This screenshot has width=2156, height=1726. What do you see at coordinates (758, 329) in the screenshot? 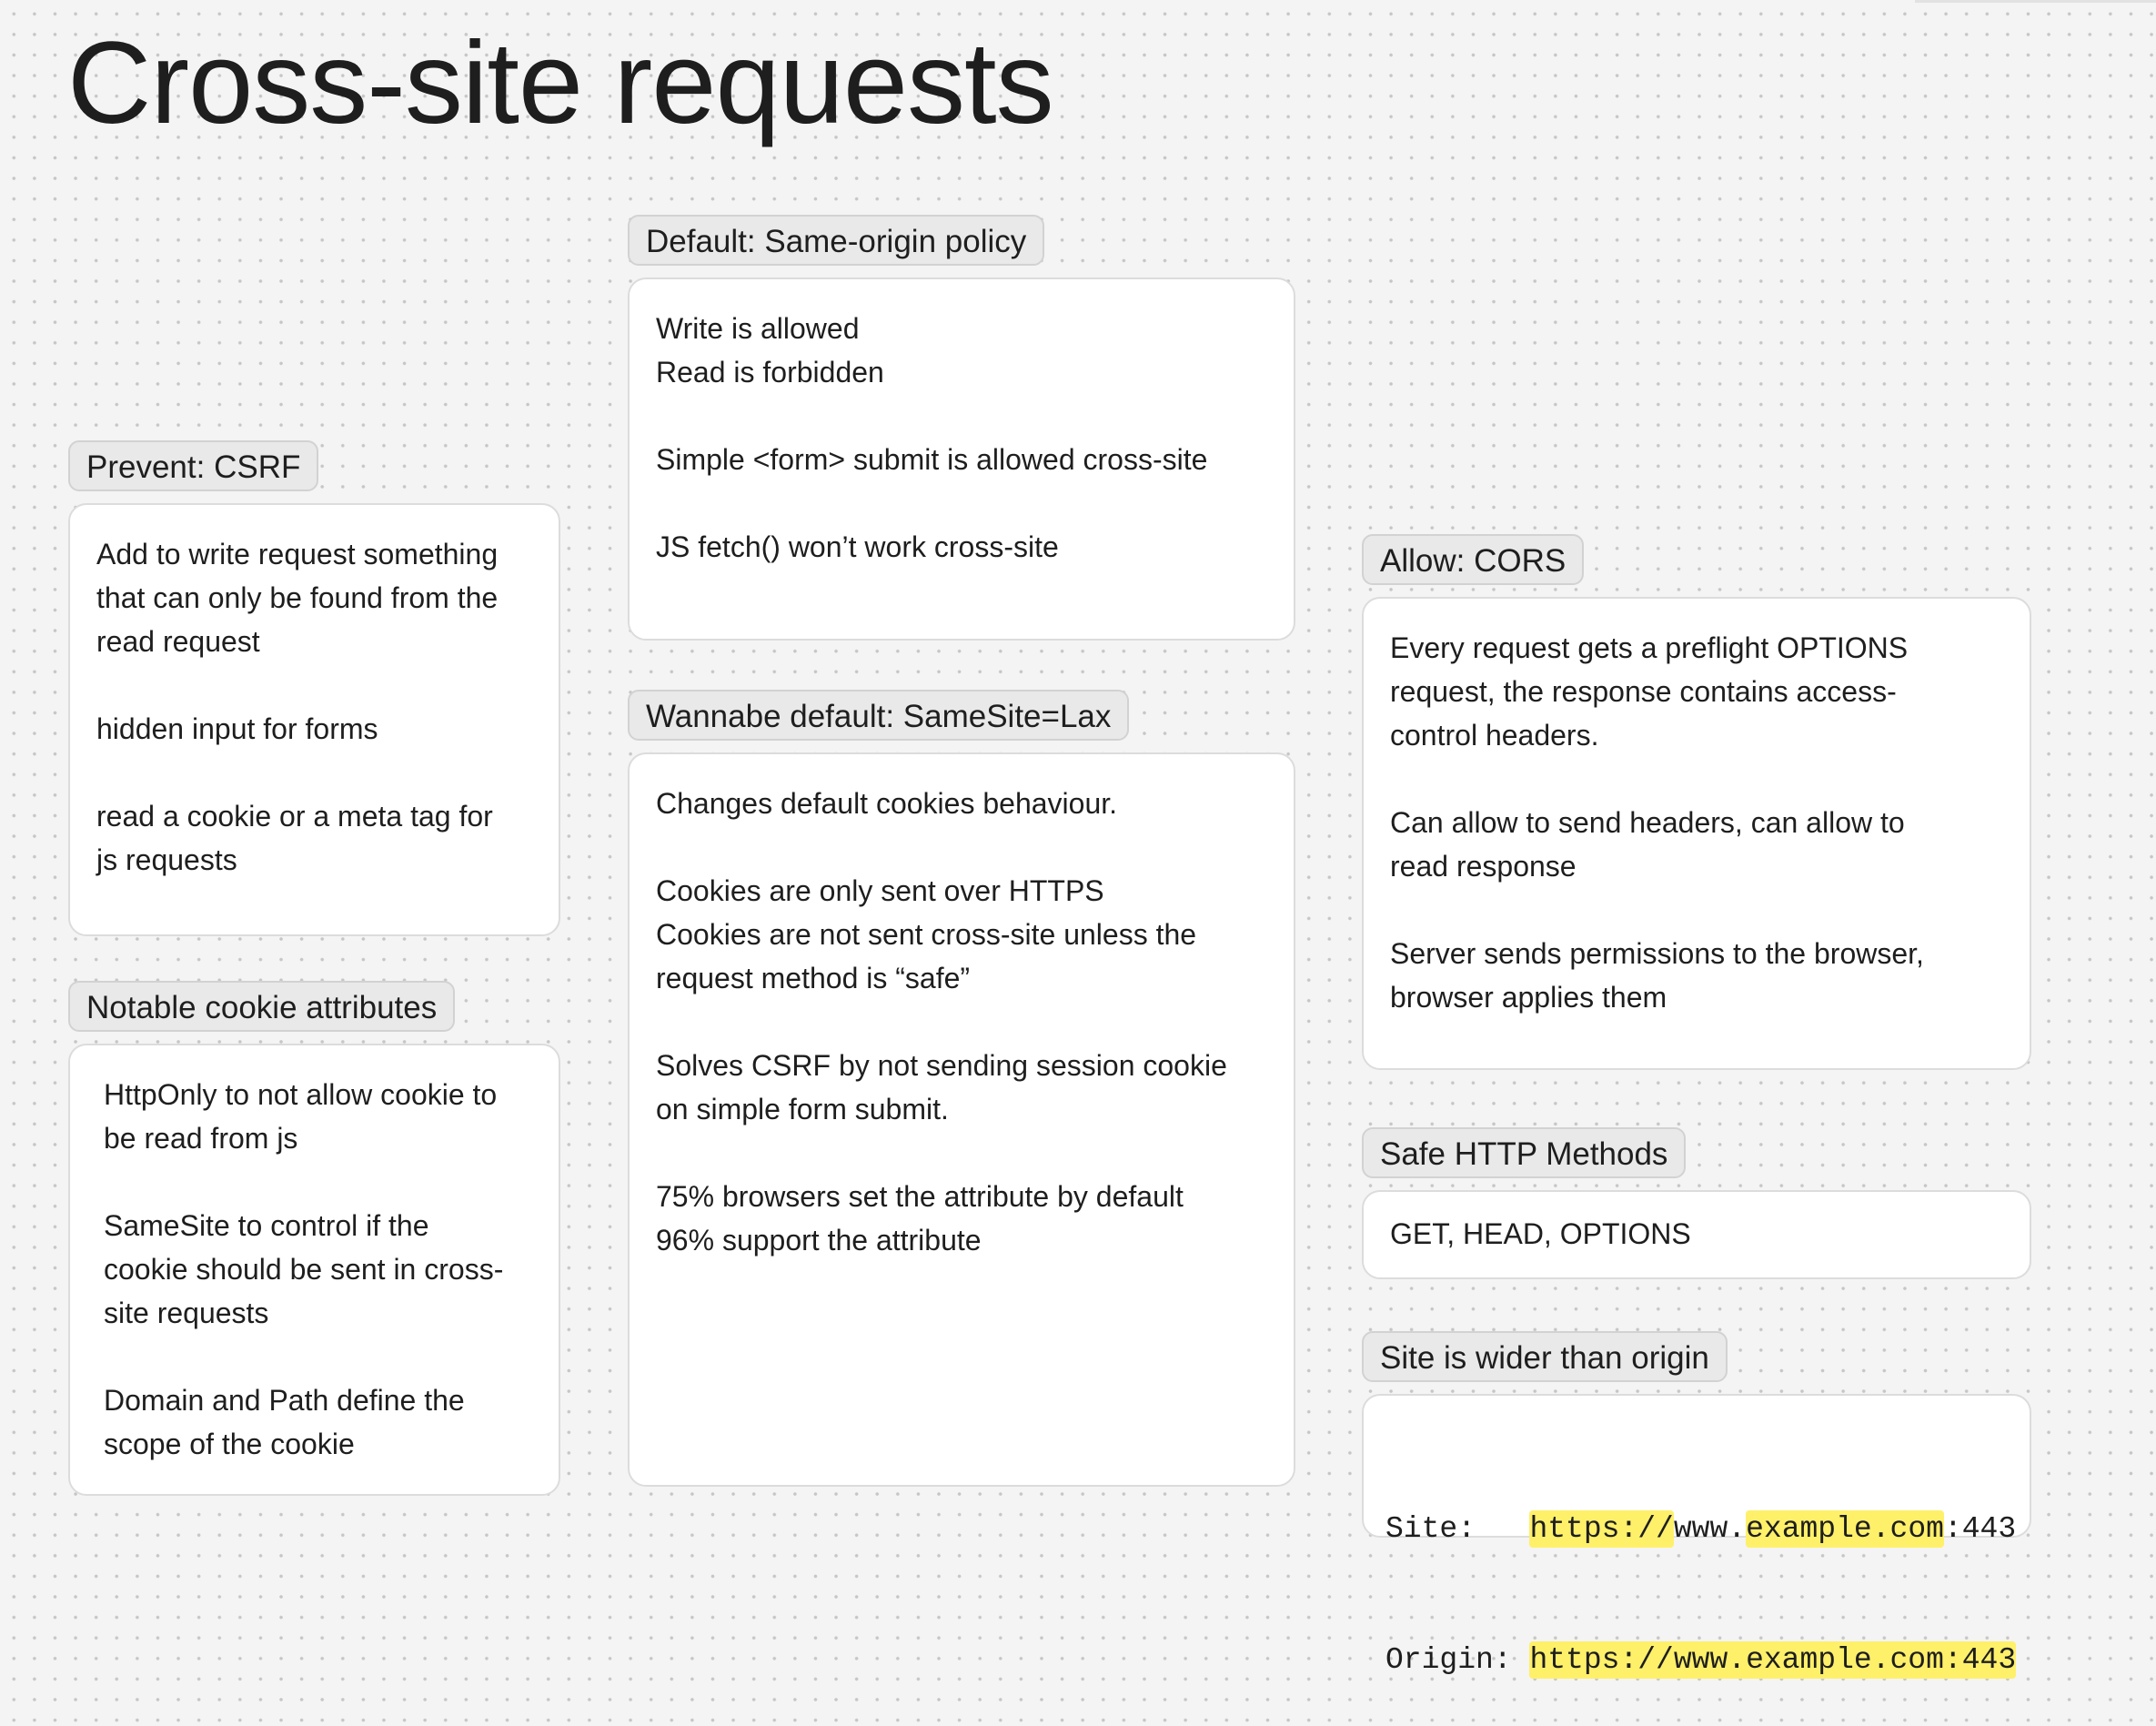
I see `card-text-line: Write is allowed` at bounding box center [758, 329].